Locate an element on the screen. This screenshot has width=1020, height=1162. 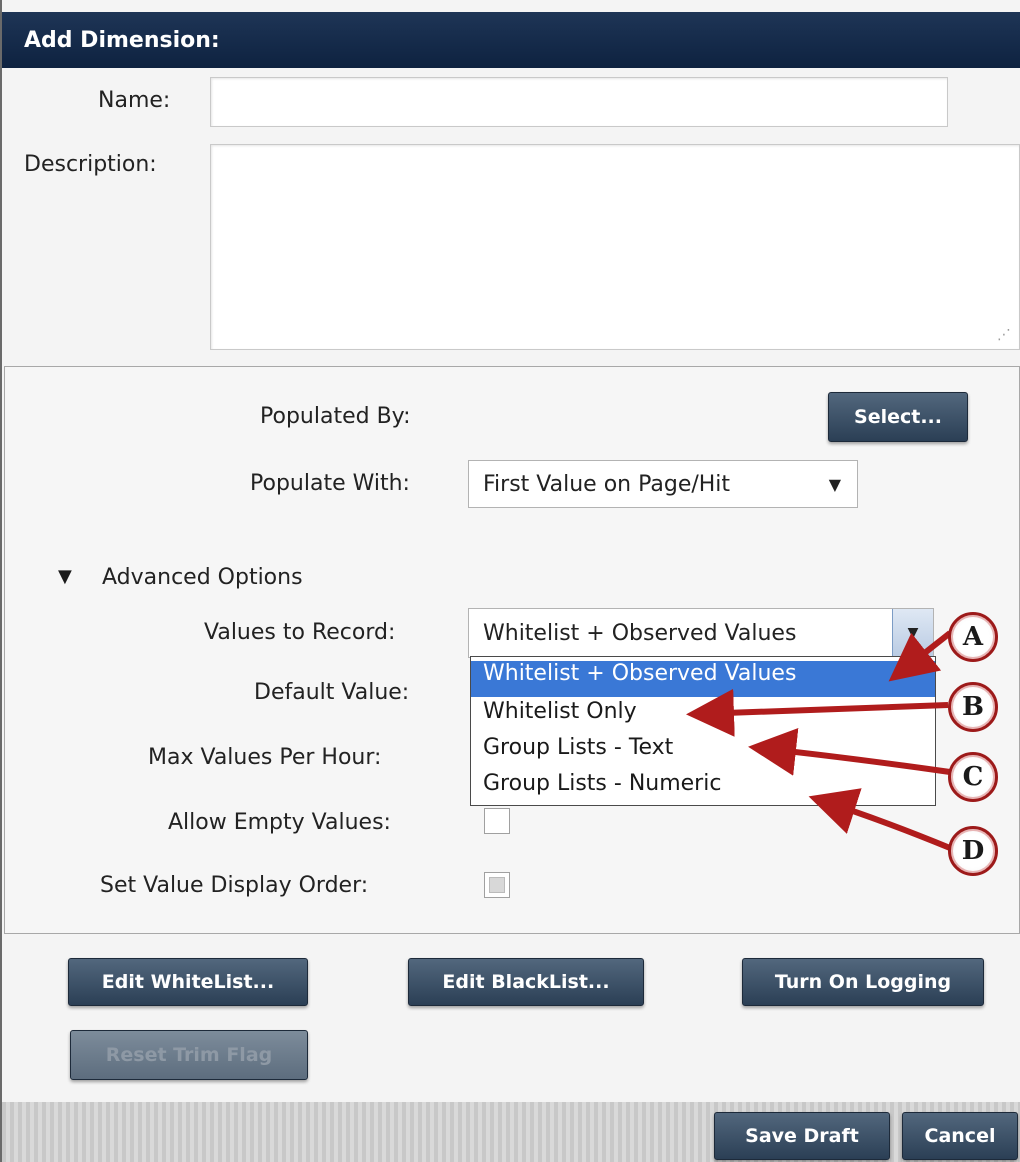
values-to-record-value: Whitelist + Observed Values is located at coordinates (640, 633).